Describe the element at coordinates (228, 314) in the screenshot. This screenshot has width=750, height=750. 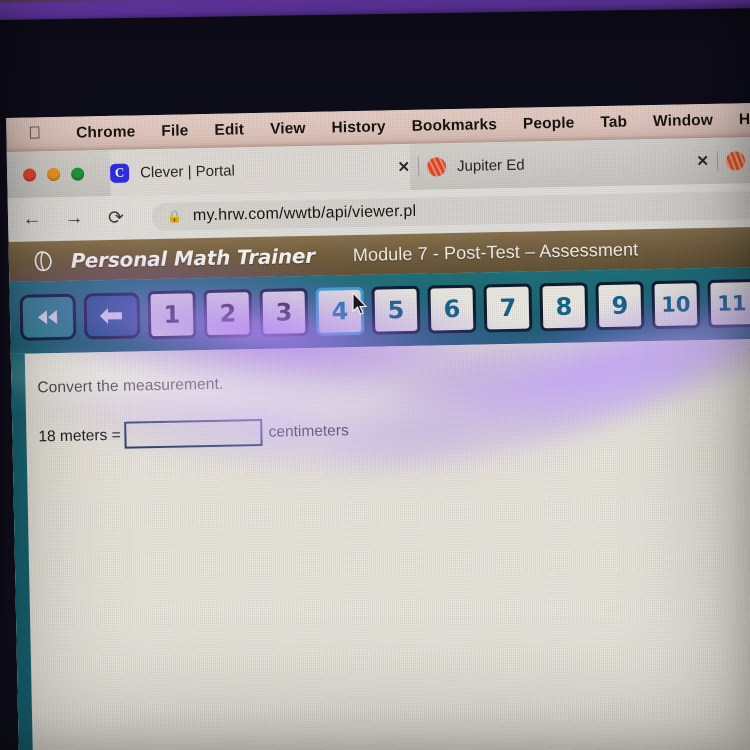
I see `question-button-2: 2` at that location.